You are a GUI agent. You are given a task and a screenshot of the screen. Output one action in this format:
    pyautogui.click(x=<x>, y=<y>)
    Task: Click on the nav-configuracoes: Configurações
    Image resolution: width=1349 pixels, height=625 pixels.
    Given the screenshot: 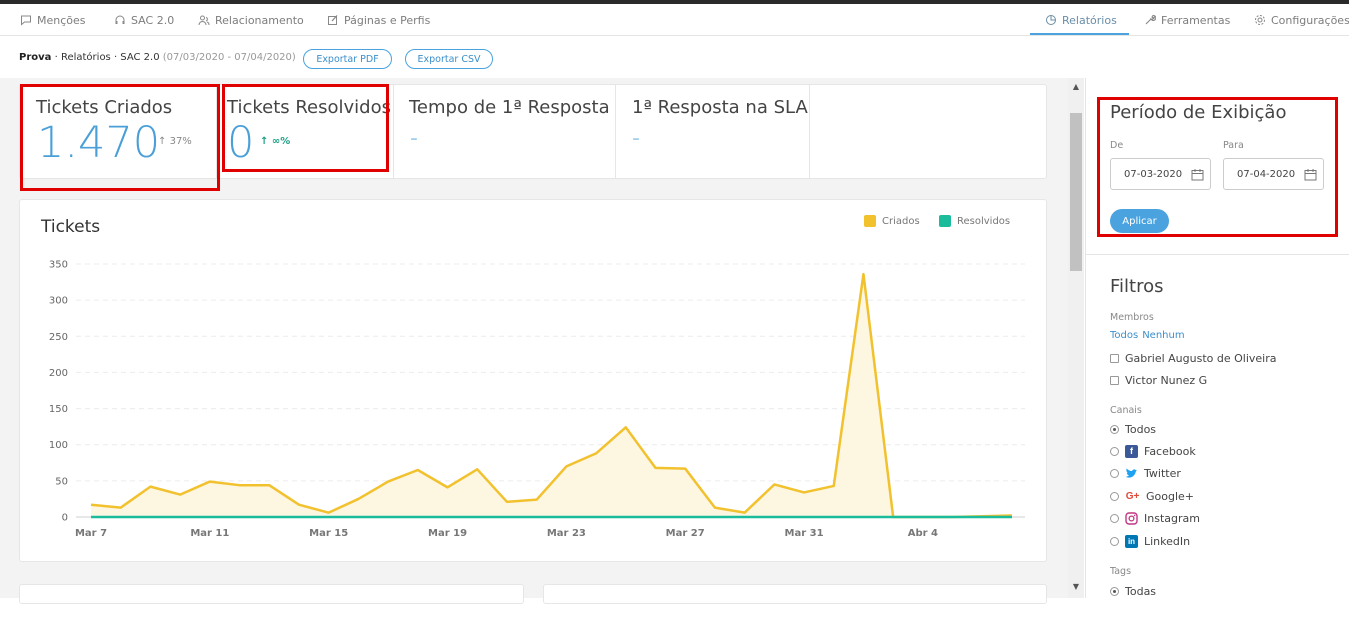 What is the action you would take?
    pyautogui.click(x=1301, y=20)
    